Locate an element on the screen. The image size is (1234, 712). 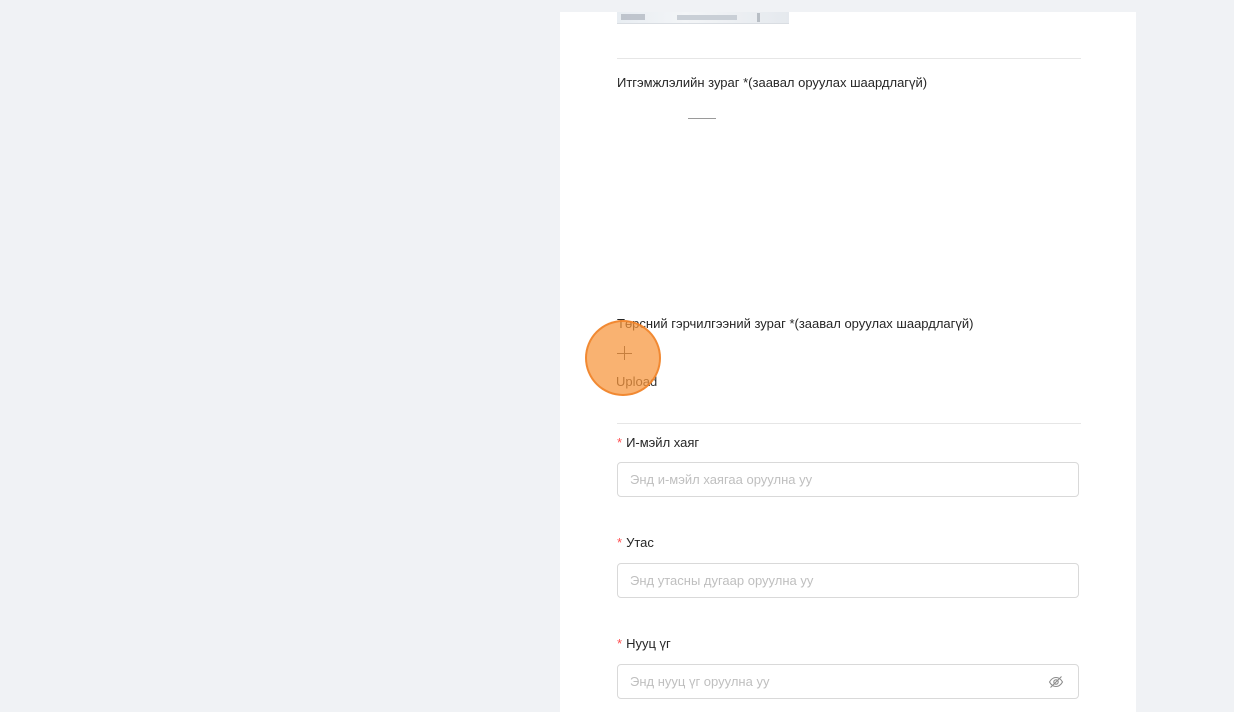
email-field-wrapper is located at coordinates (848, 479).